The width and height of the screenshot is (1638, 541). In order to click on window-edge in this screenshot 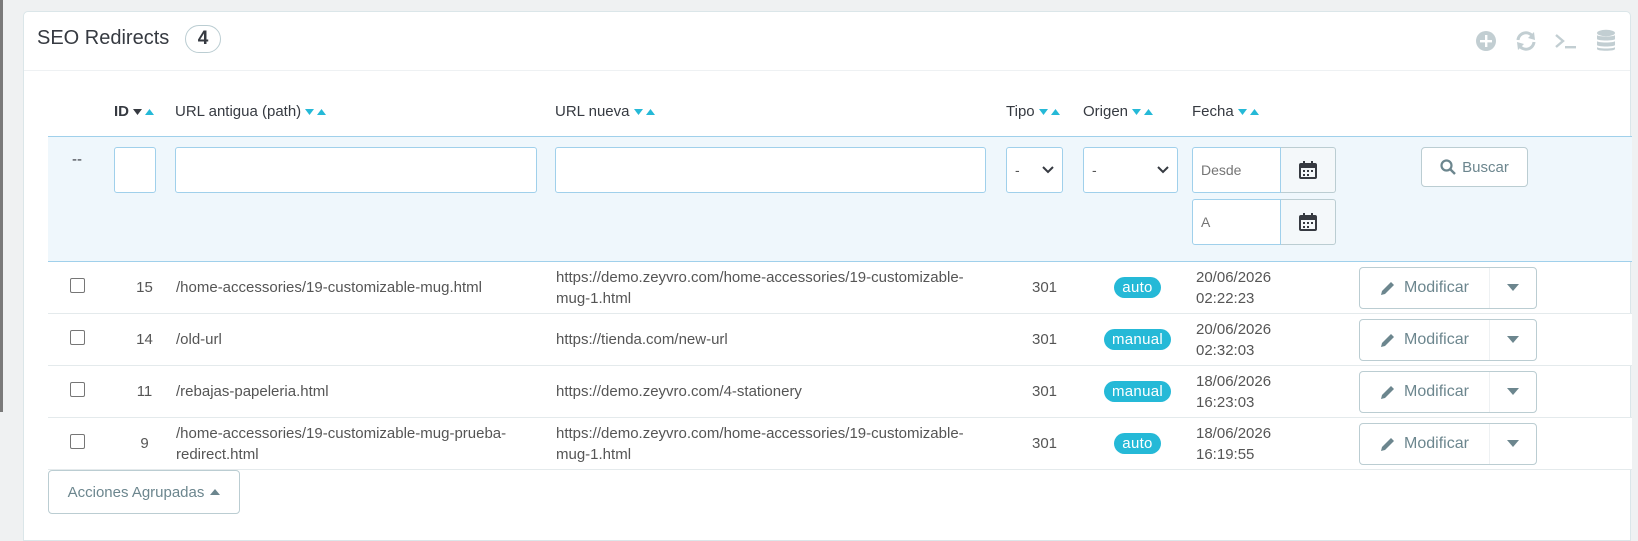, I will do `click(1, 206)`.